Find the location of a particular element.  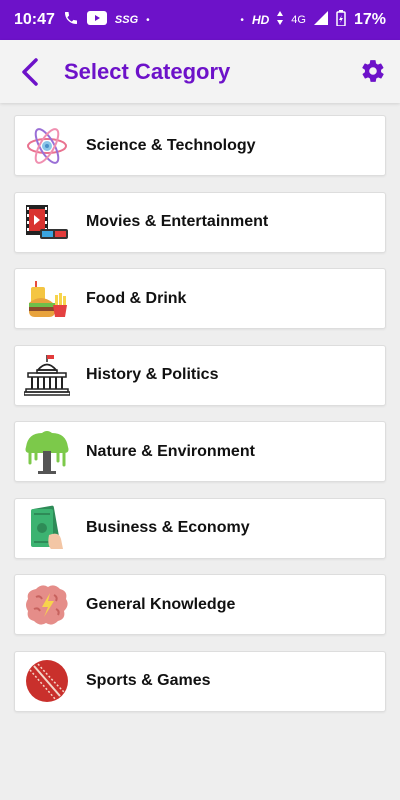

category-card-science-technology: Science & Technology is located at coordinates (200, 145).